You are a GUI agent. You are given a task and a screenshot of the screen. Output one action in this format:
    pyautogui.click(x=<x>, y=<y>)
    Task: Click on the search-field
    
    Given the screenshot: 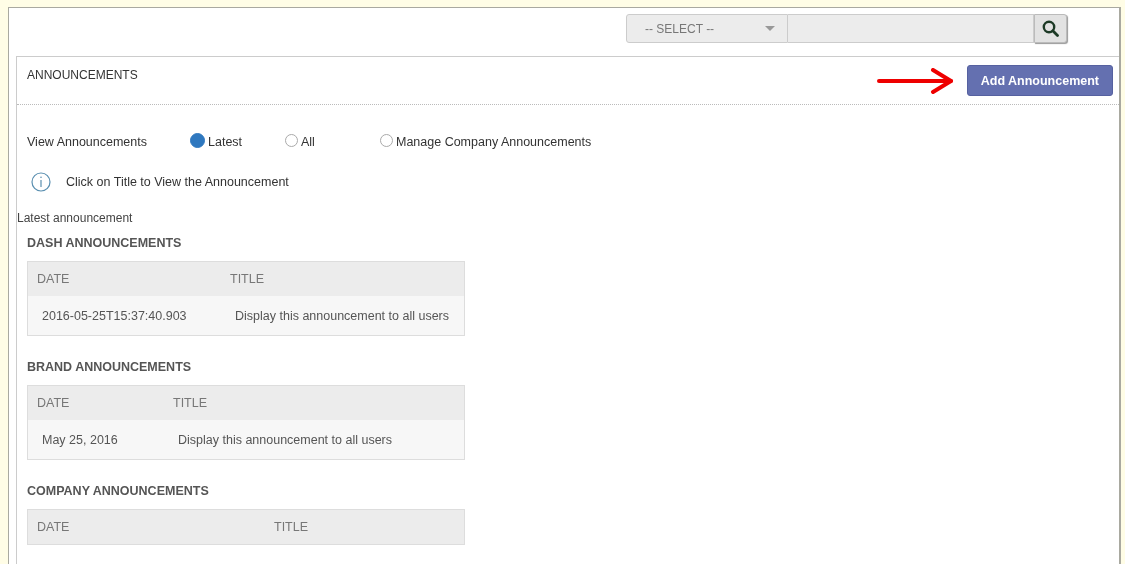 What is the action you would take?
    pyautogui.click(x=911, y=28)
    